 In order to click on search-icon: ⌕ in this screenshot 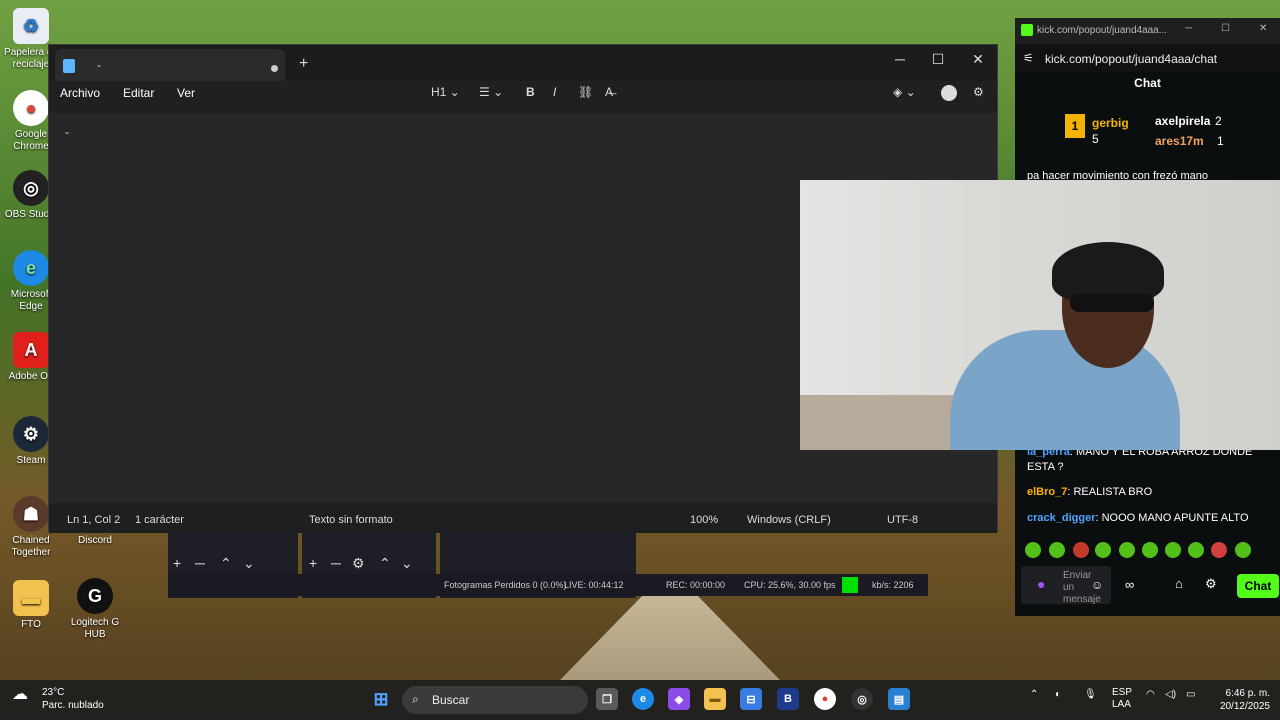, I will do `click(415, 699)`.